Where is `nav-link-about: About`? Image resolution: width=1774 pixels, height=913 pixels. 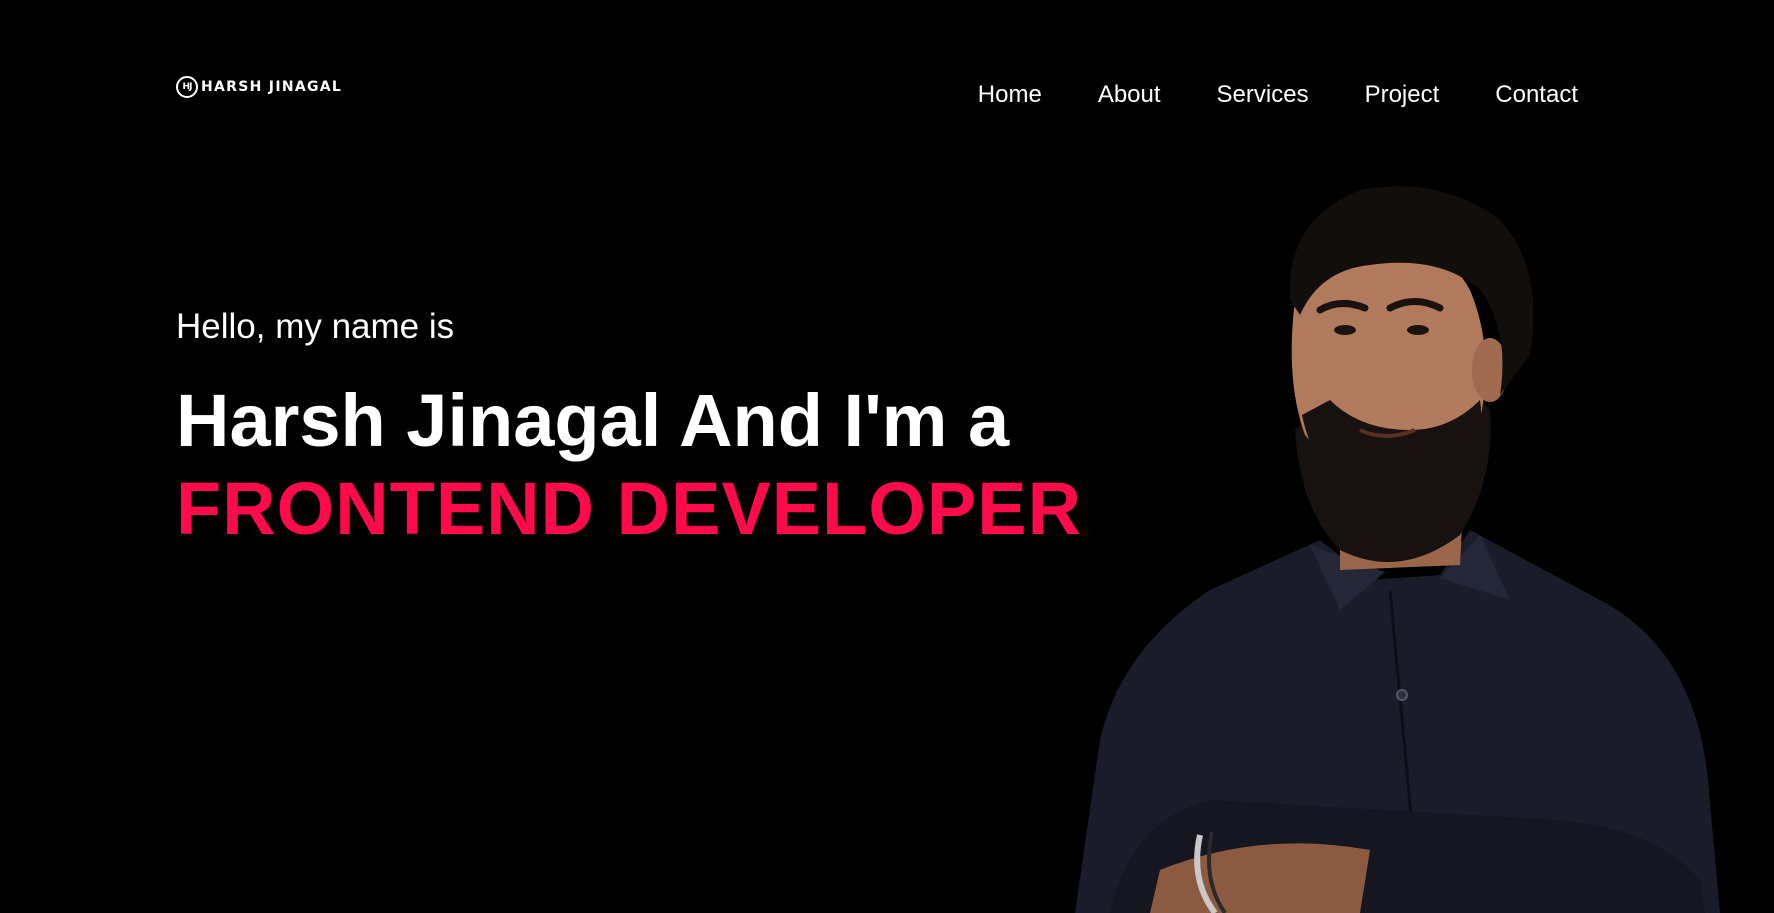
nav-link-about: About is located at coordinates (1129, 94).